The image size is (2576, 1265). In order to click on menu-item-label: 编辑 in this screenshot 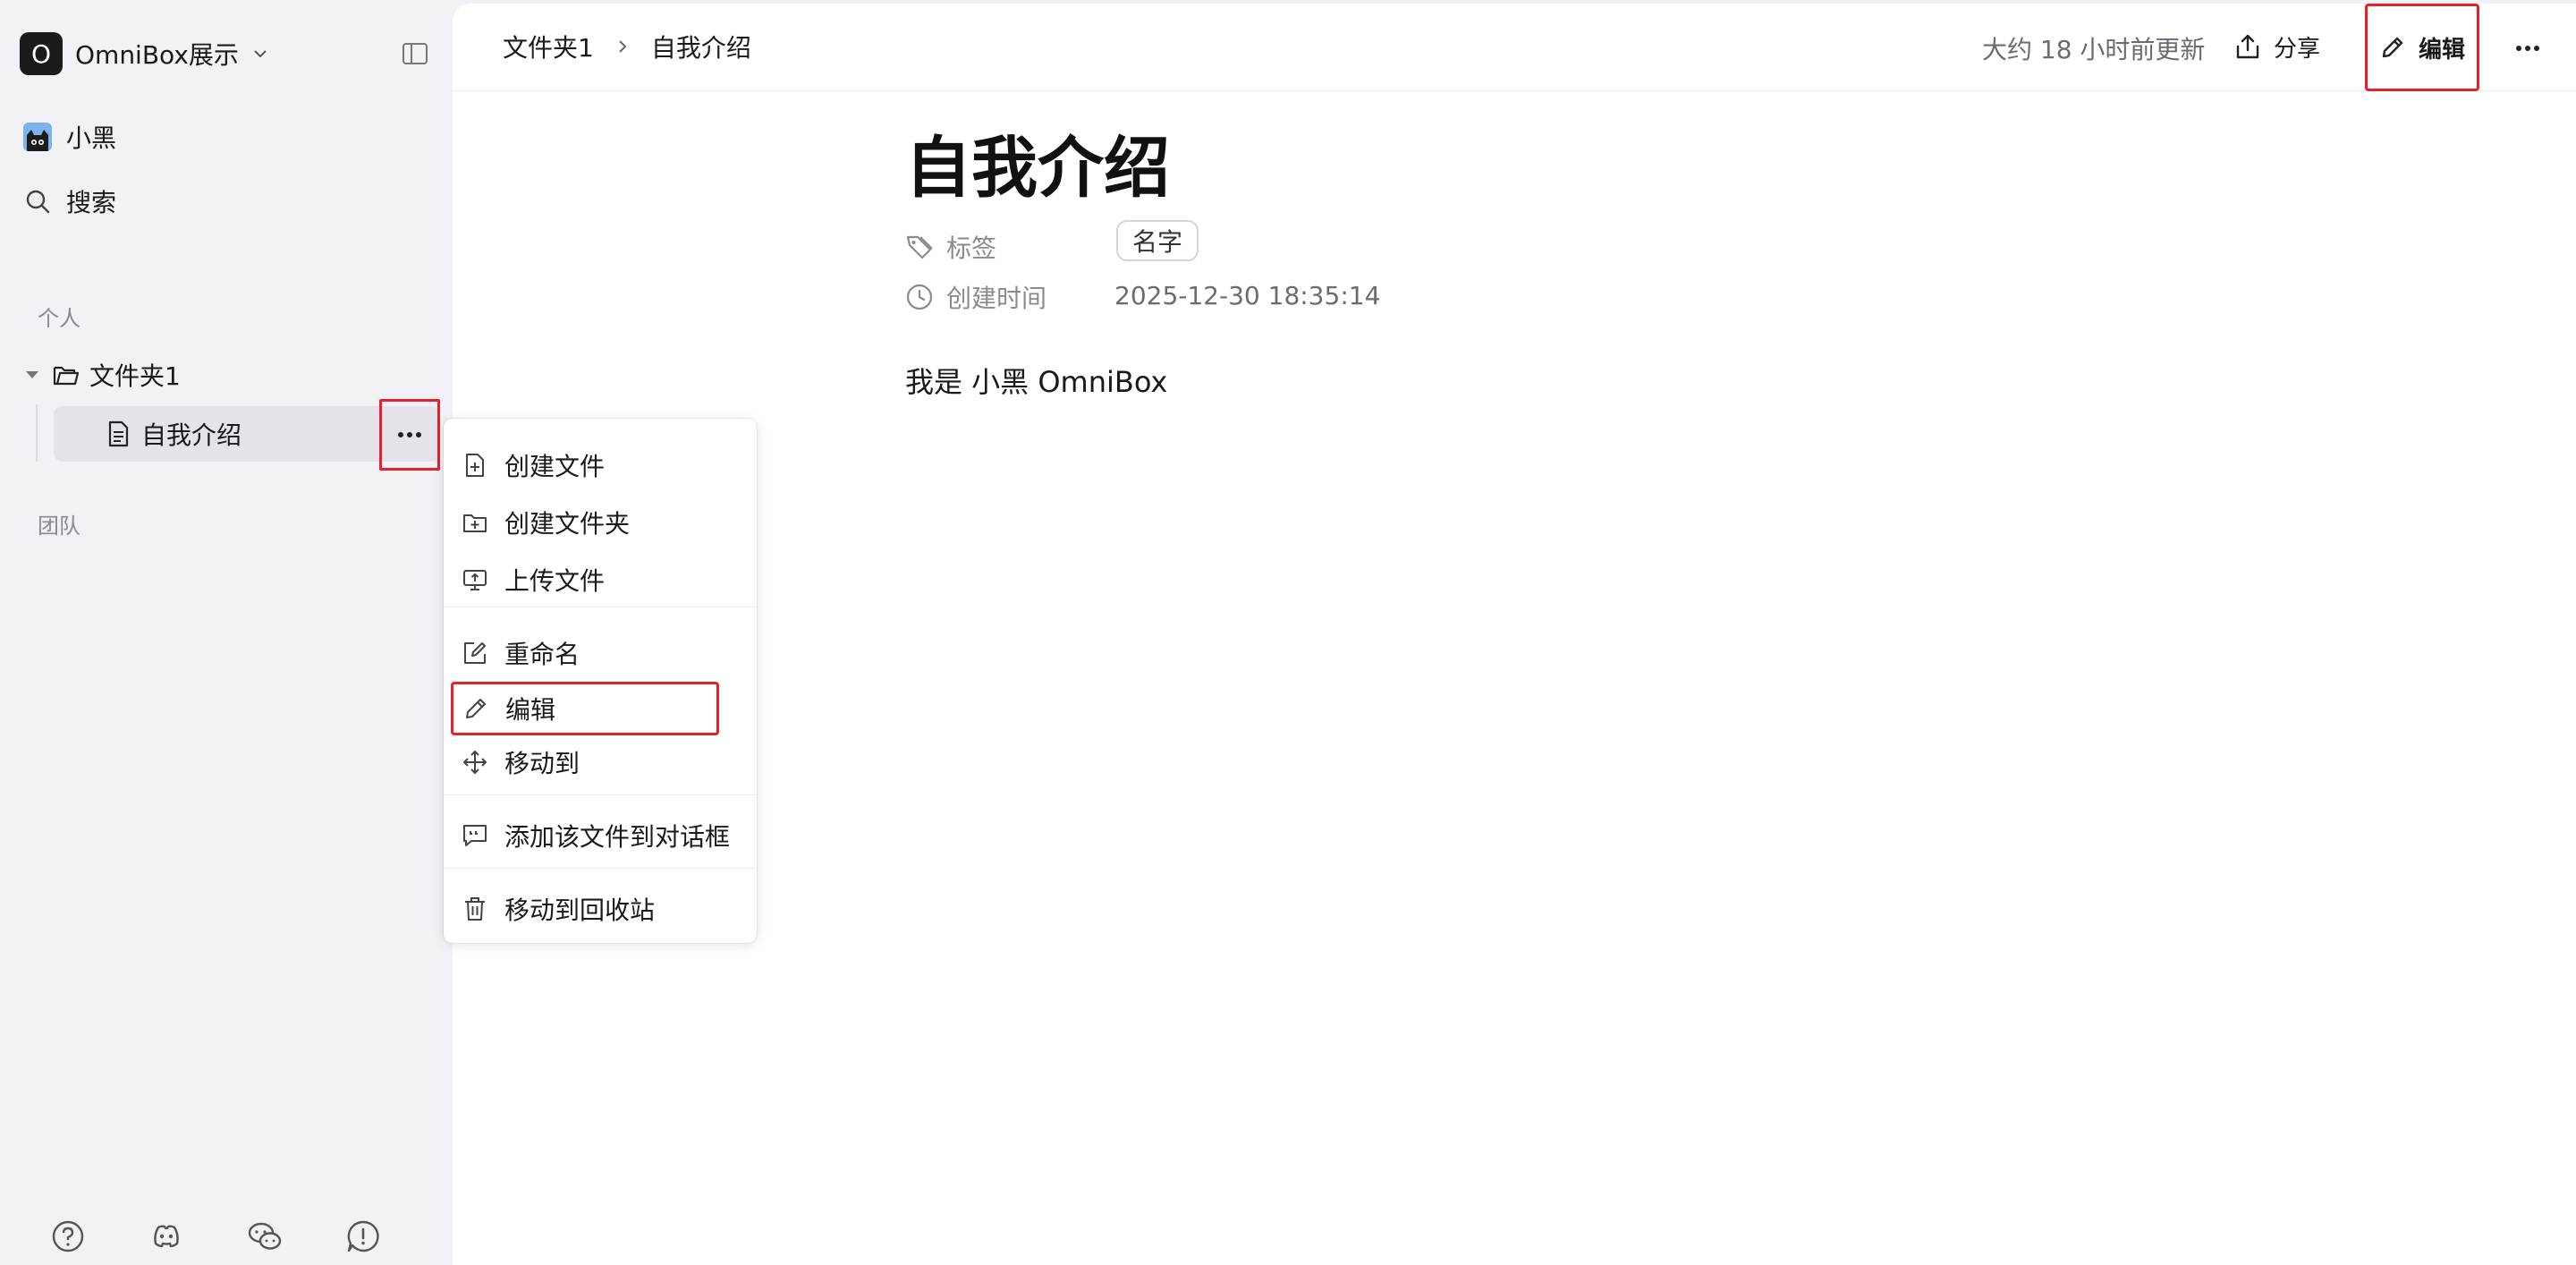, I will do `click(530, 710)`.